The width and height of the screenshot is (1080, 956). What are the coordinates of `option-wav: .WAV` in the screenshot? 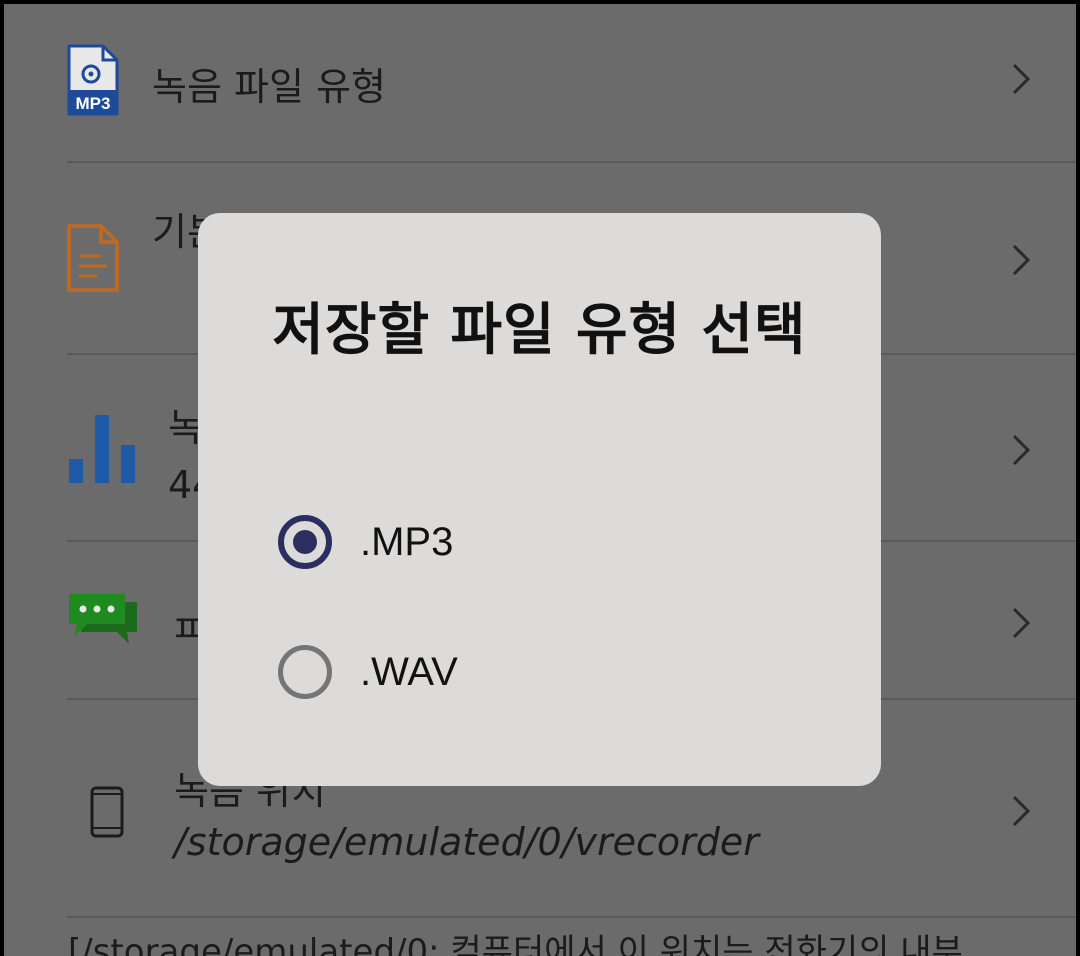 It's located at (368, 672).